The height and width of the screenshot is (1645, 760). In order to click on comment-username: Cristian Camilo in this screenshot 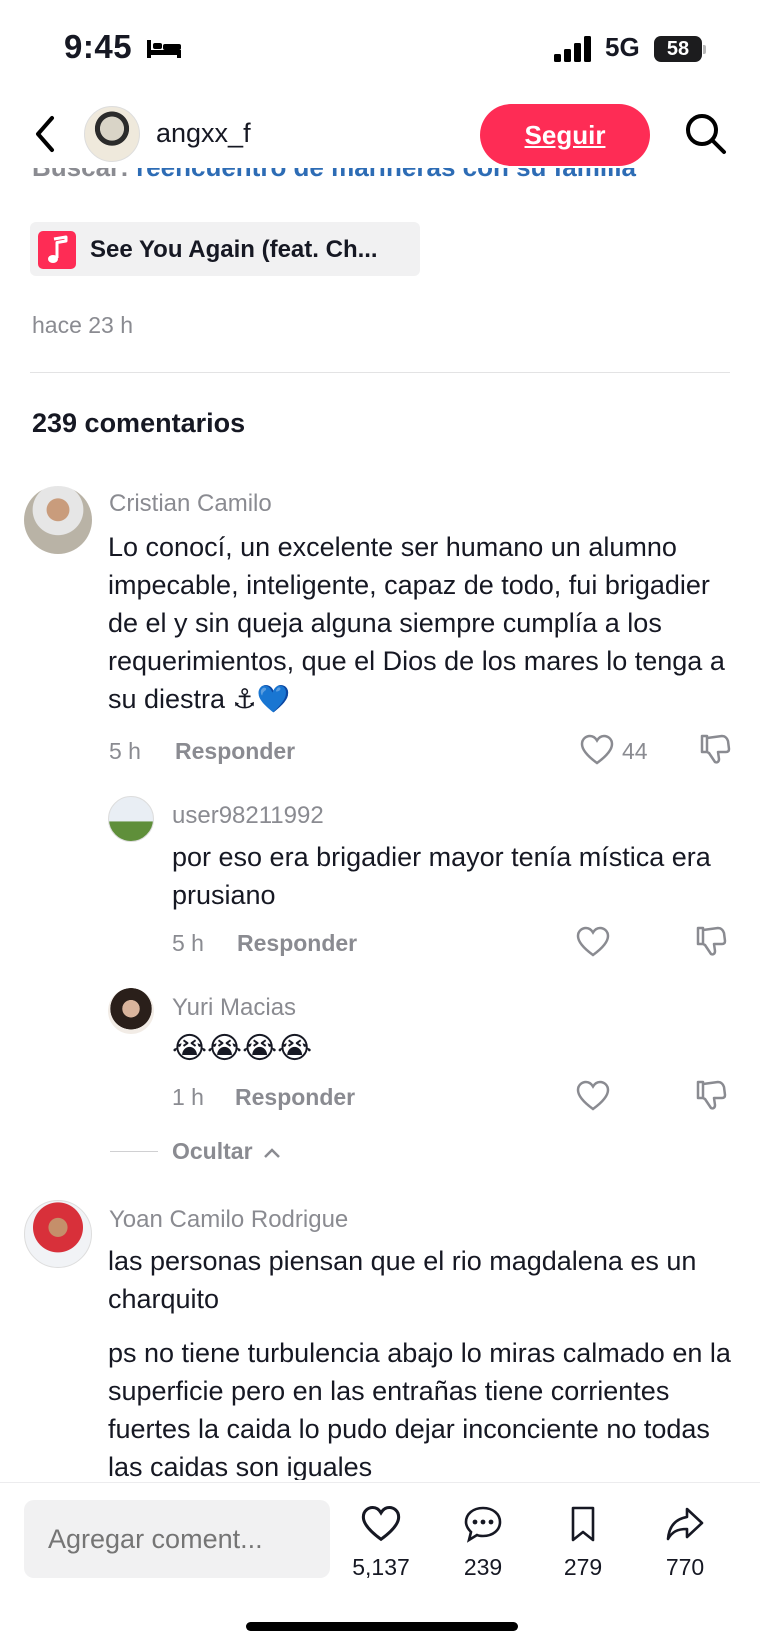, I will do `click(190, 504)`.